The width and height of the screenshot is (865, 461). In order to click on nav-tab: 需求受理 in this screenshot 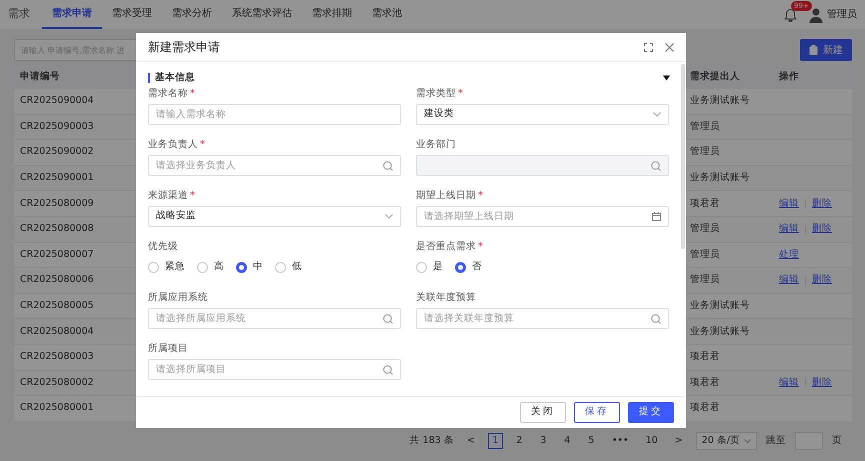, I will do `click(132, 14)`.